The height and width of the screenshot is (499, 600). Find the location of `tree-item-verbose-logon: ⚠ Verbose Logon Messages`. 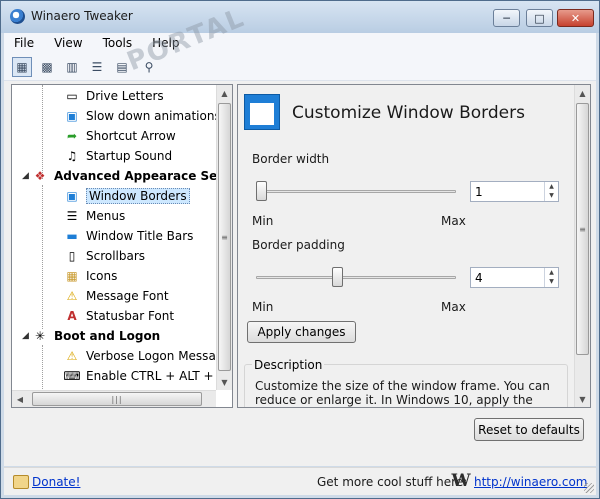

tree-item-verbose-logon: ⚠ Verbose Logon Messages is located at coordinates (148, 356).